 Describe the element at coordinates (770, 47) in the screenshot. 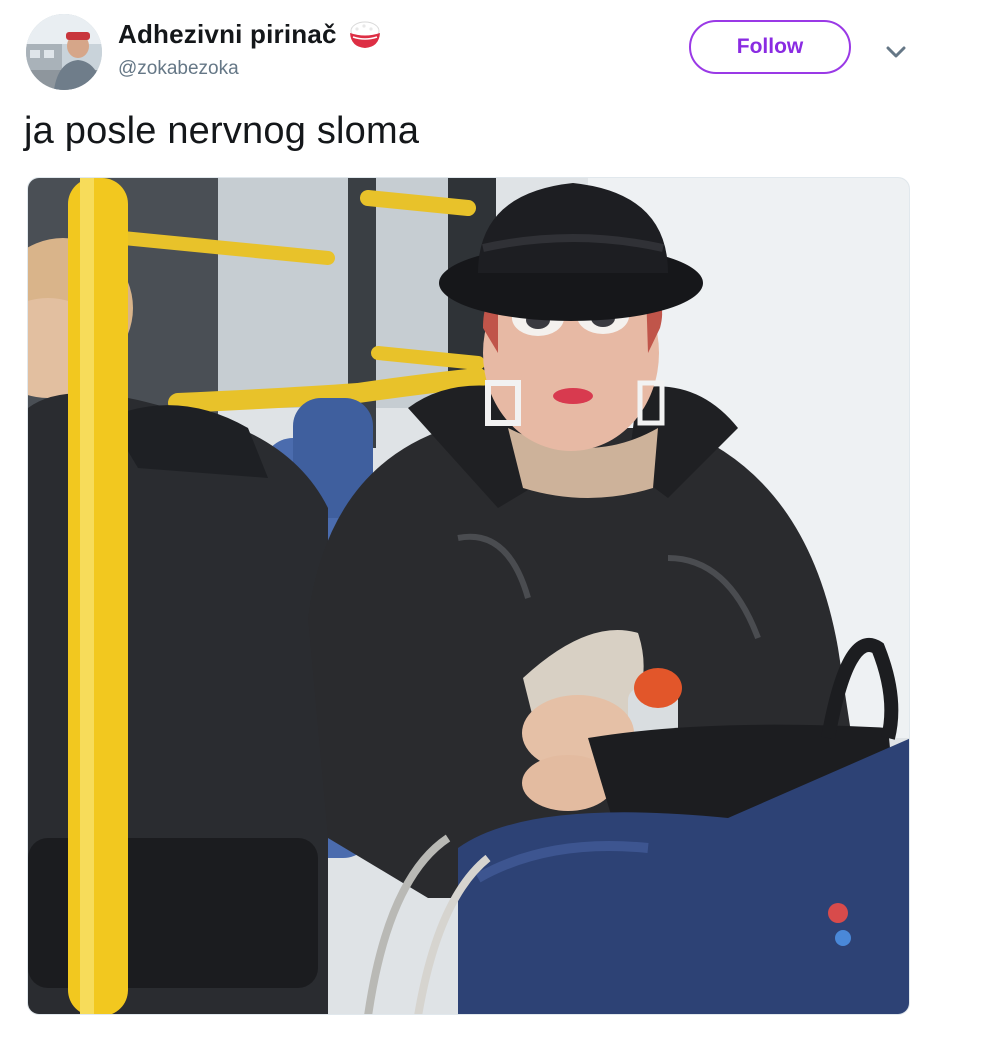

I see `follow-button: Follow` at that location.